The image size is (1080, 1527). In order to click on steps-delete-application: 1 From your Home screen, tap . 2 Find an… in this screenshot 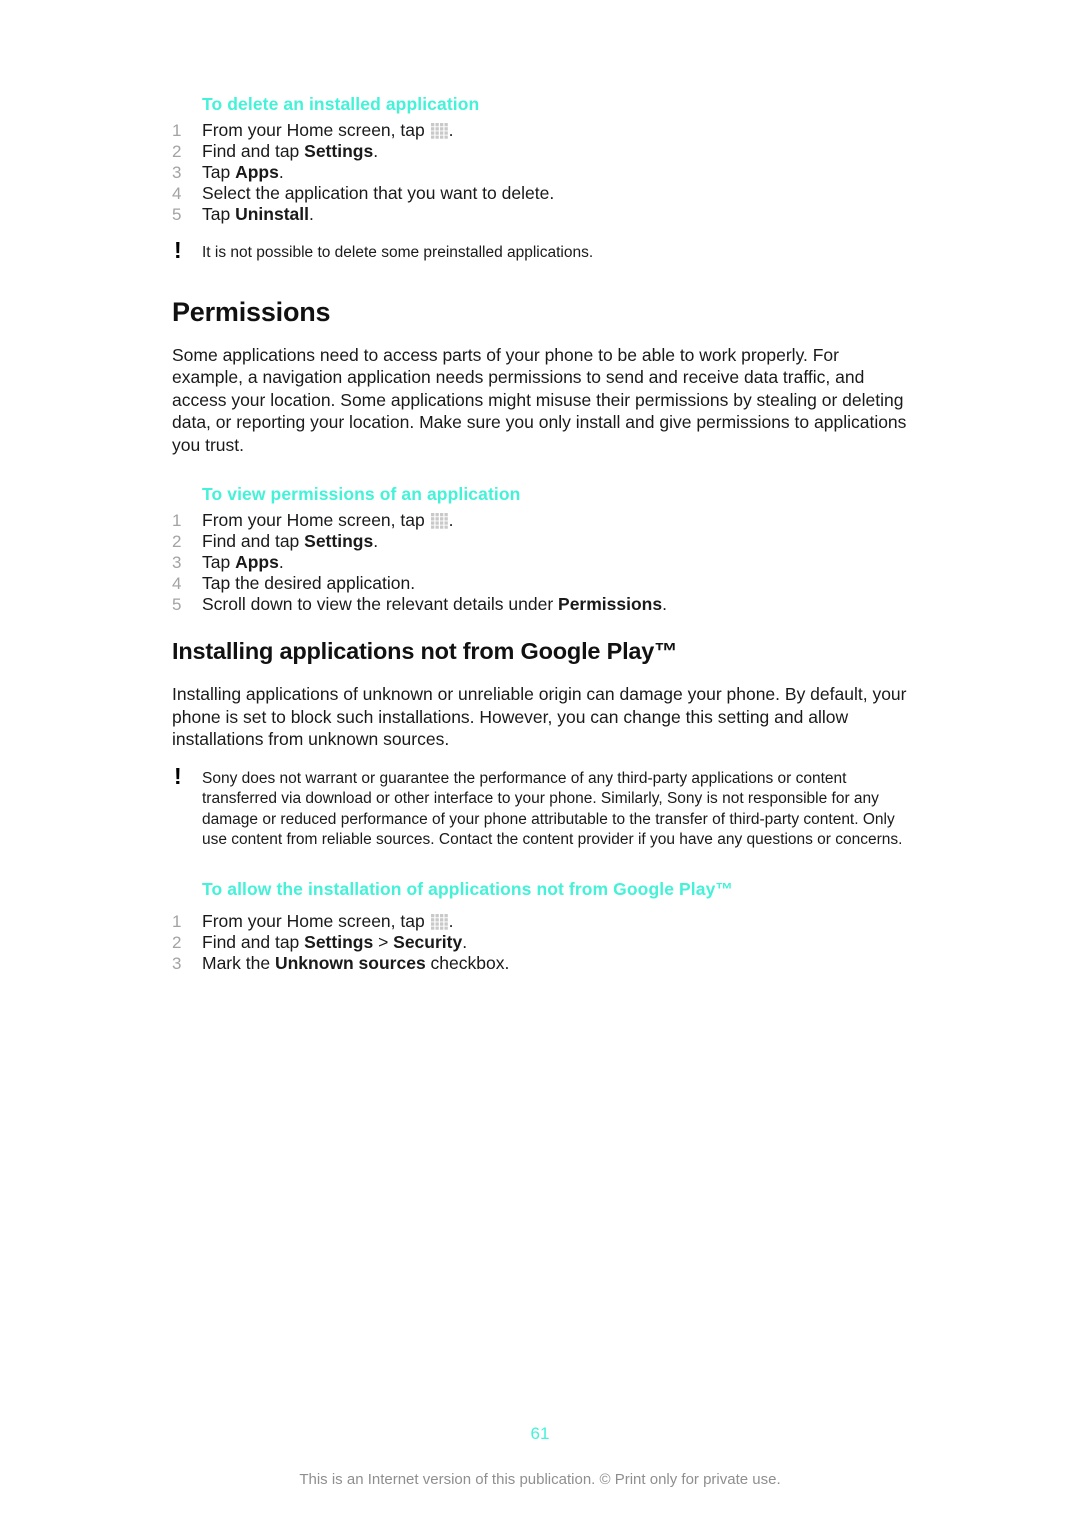, I will do `click(540, 172)`.